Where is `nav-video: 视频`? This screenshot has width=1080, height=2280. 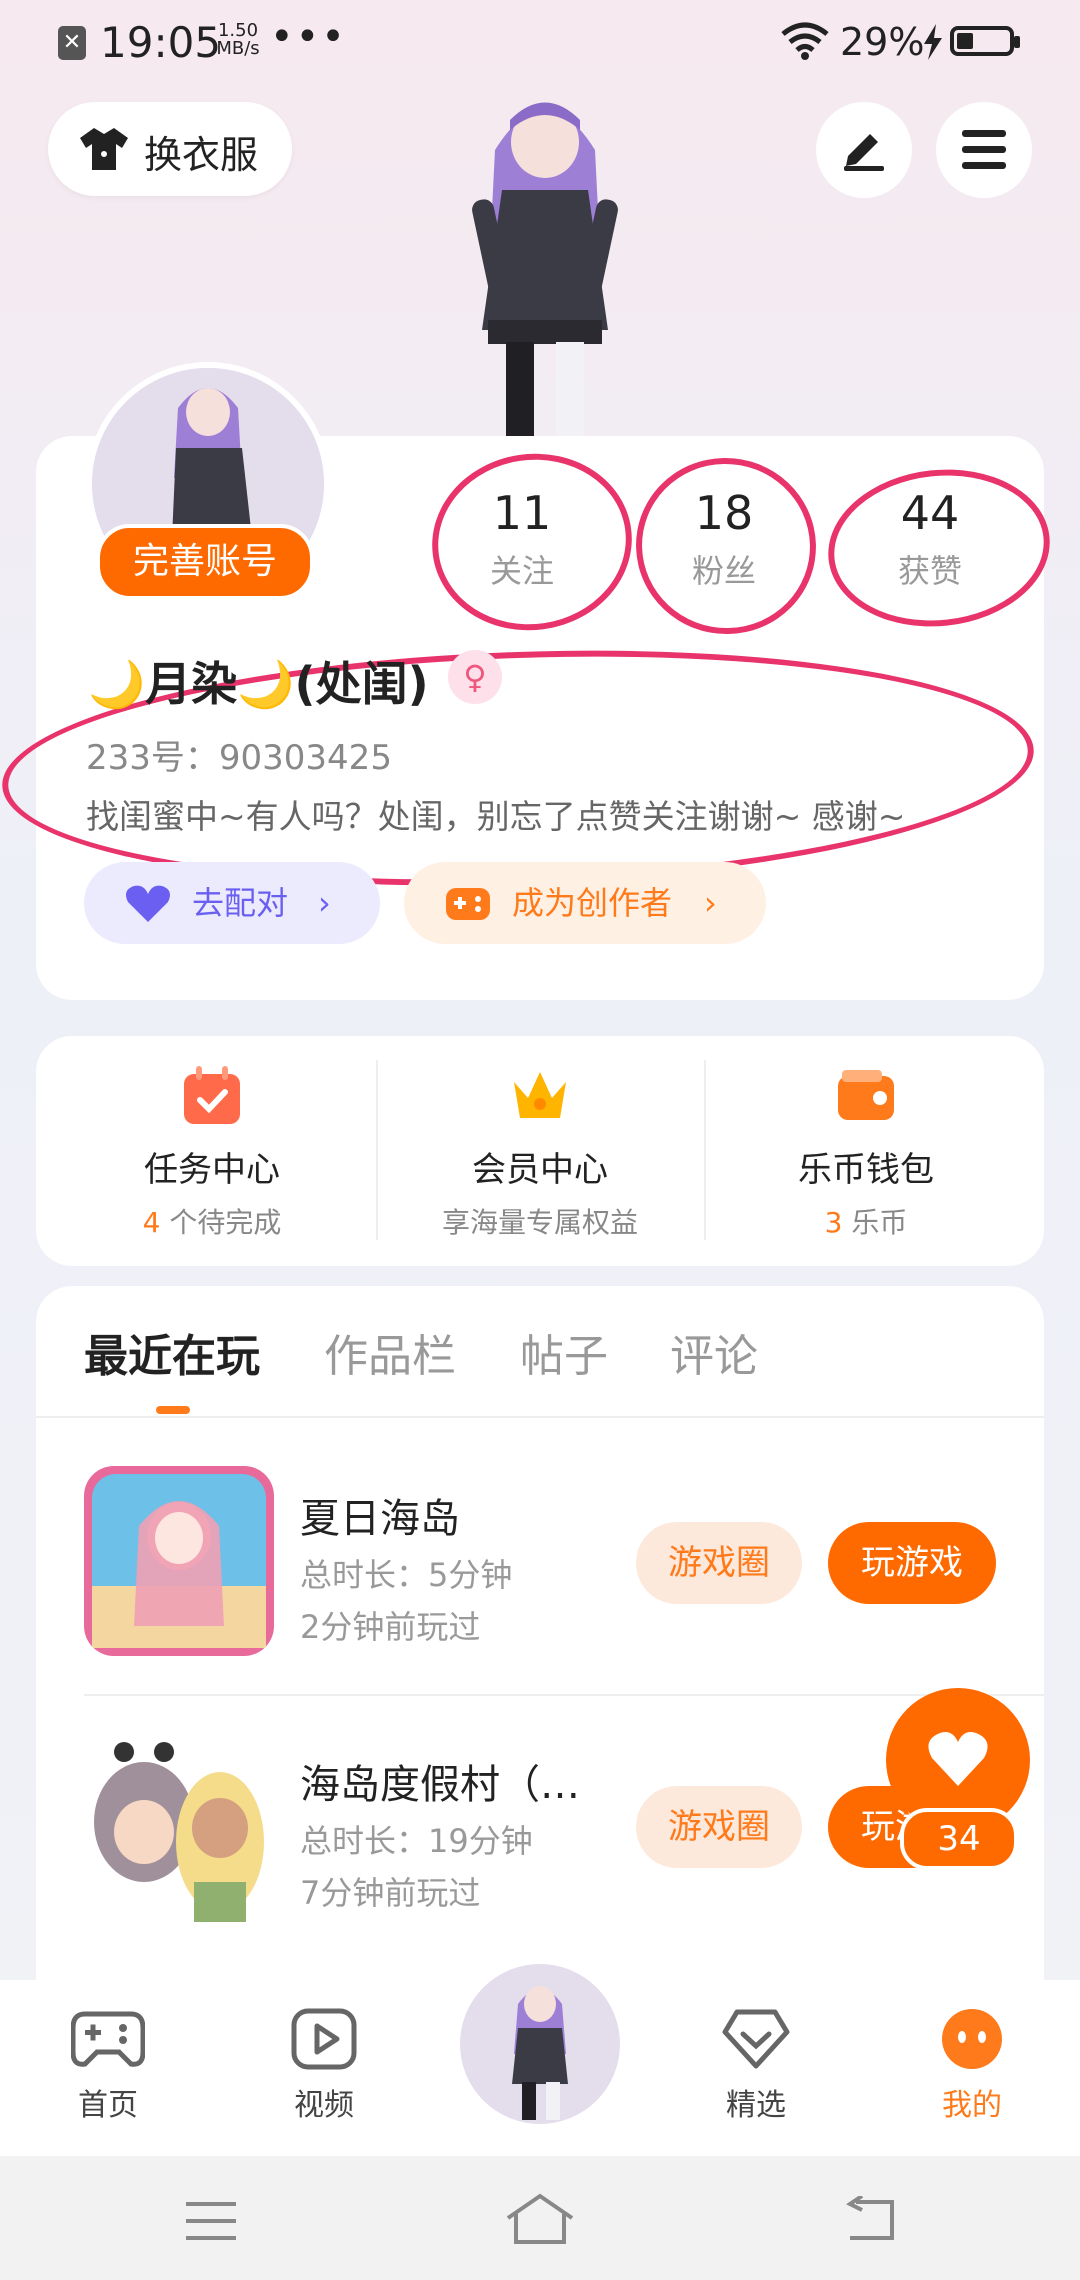 nav-video: 视频 is located at coordinates (324, 2066).